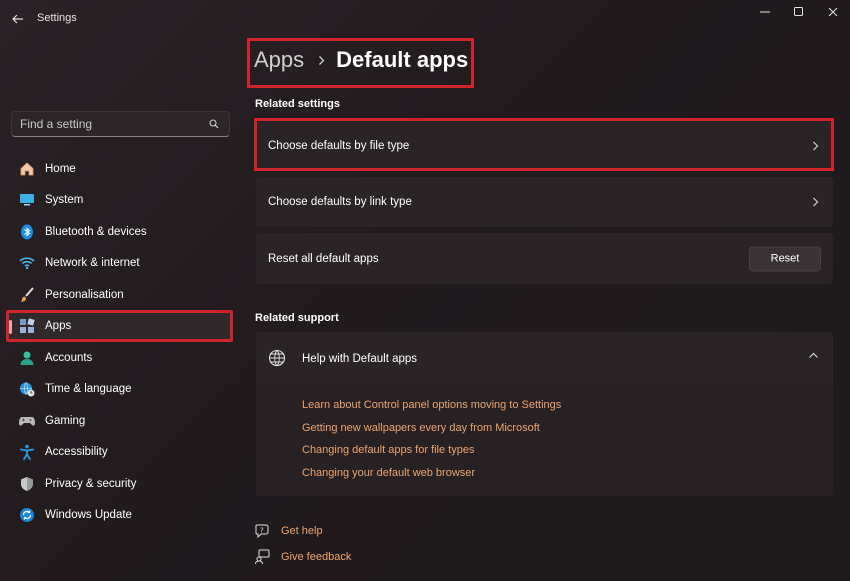 This screenshot has width=850, height=581. I want to click on sidebar-item-personalisation: Personalisation, so click(121, 295).